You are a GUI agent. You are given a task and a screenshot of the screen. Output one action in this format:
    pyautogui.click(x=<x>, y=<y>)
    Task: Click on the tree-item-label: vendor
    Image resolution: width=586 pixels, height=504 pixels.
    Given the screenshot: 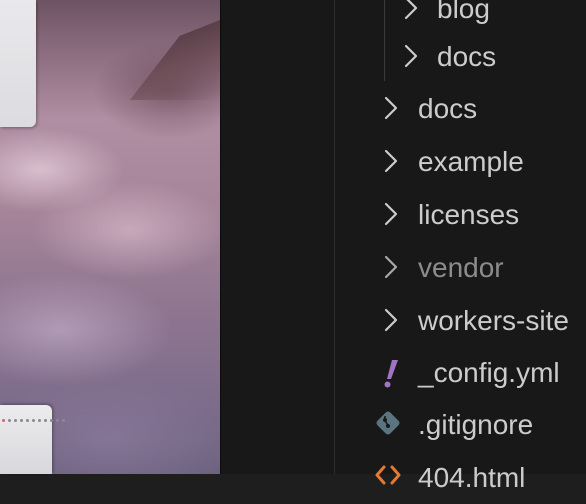 What is the action you would take?
    pyautogui.click(x=461, y=267)
    